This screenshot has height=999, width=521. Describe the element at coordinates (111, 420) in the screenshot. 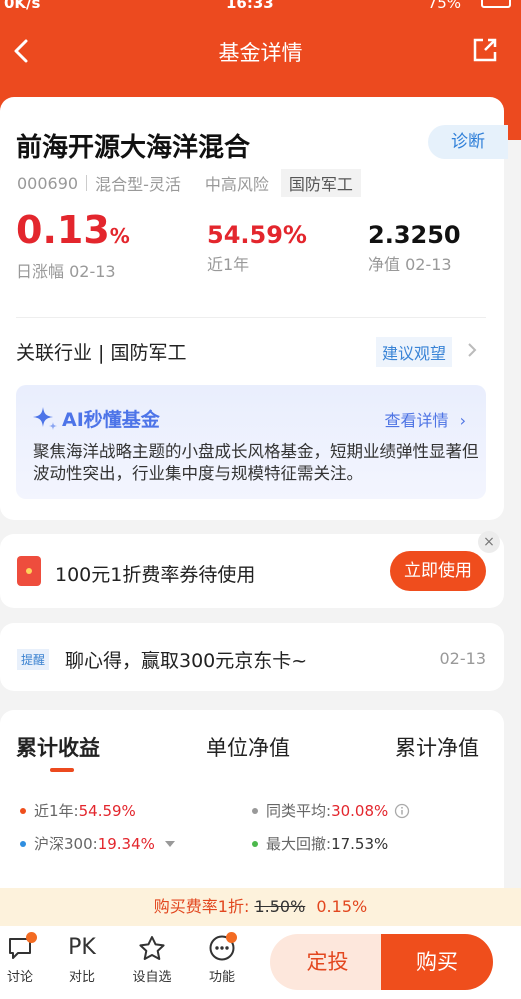

I see `ai-title: AI秒懂基金` at that location.